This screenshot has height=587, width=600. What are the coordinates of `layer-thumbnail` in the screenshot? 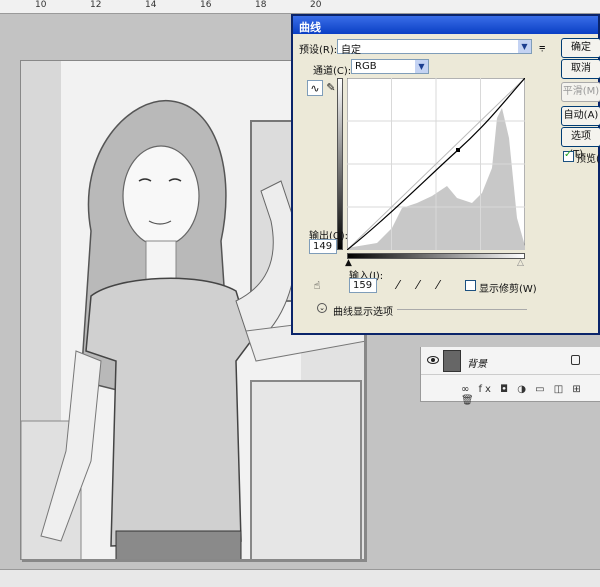 It's located at (452, 361).